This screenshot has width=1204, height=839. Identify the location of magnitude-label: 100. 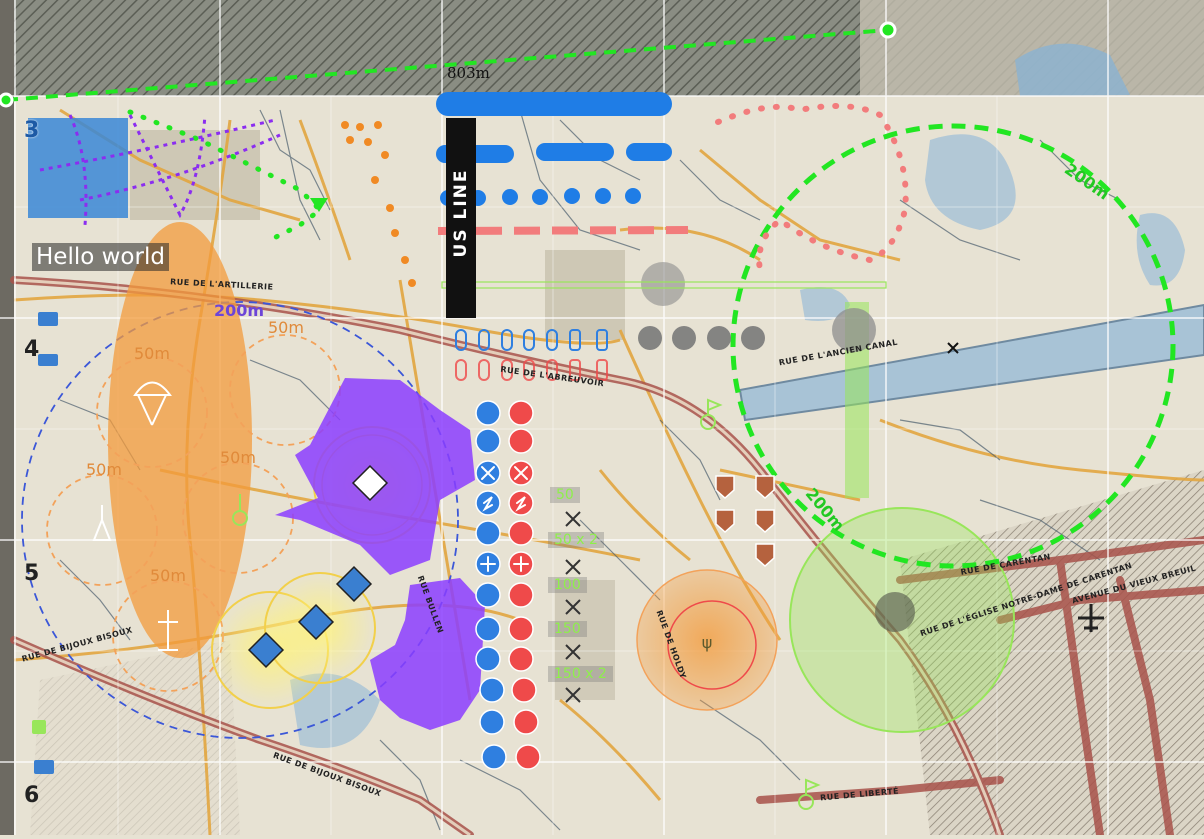
(567, 585).